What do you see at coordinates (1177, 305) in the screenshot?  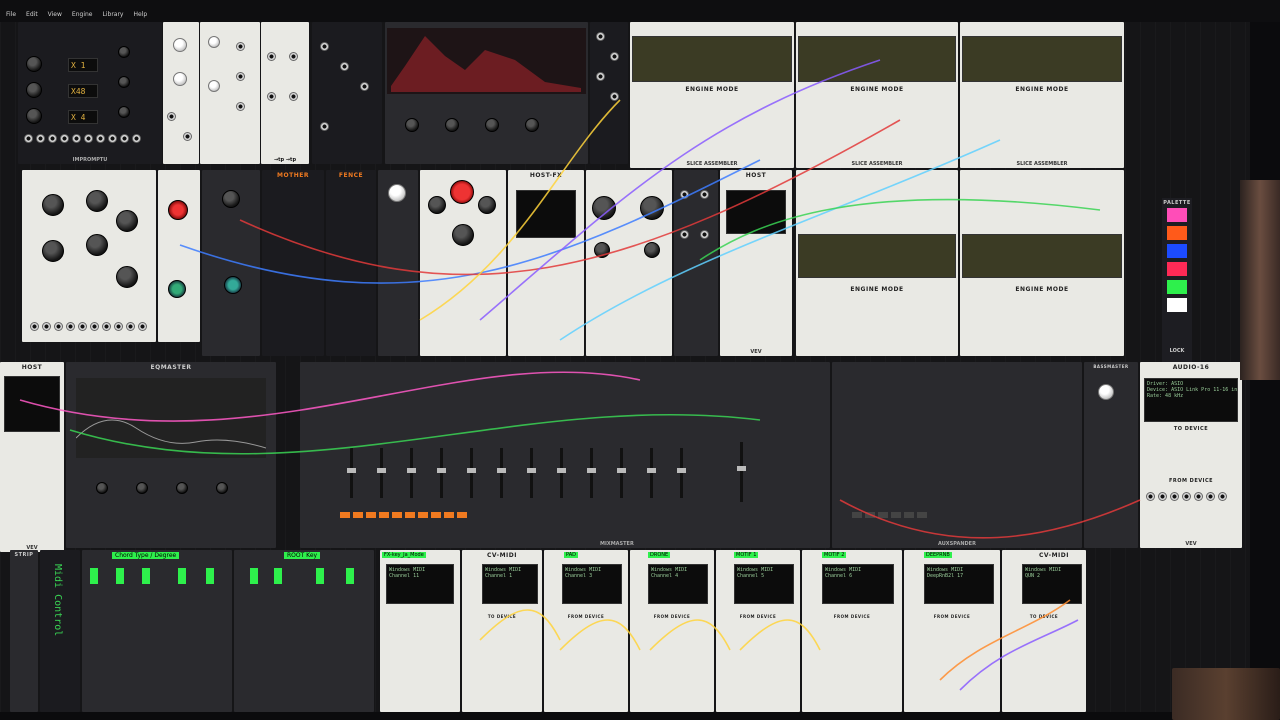 I see `palette-swatch-white` at bounding box center [1177, 305].